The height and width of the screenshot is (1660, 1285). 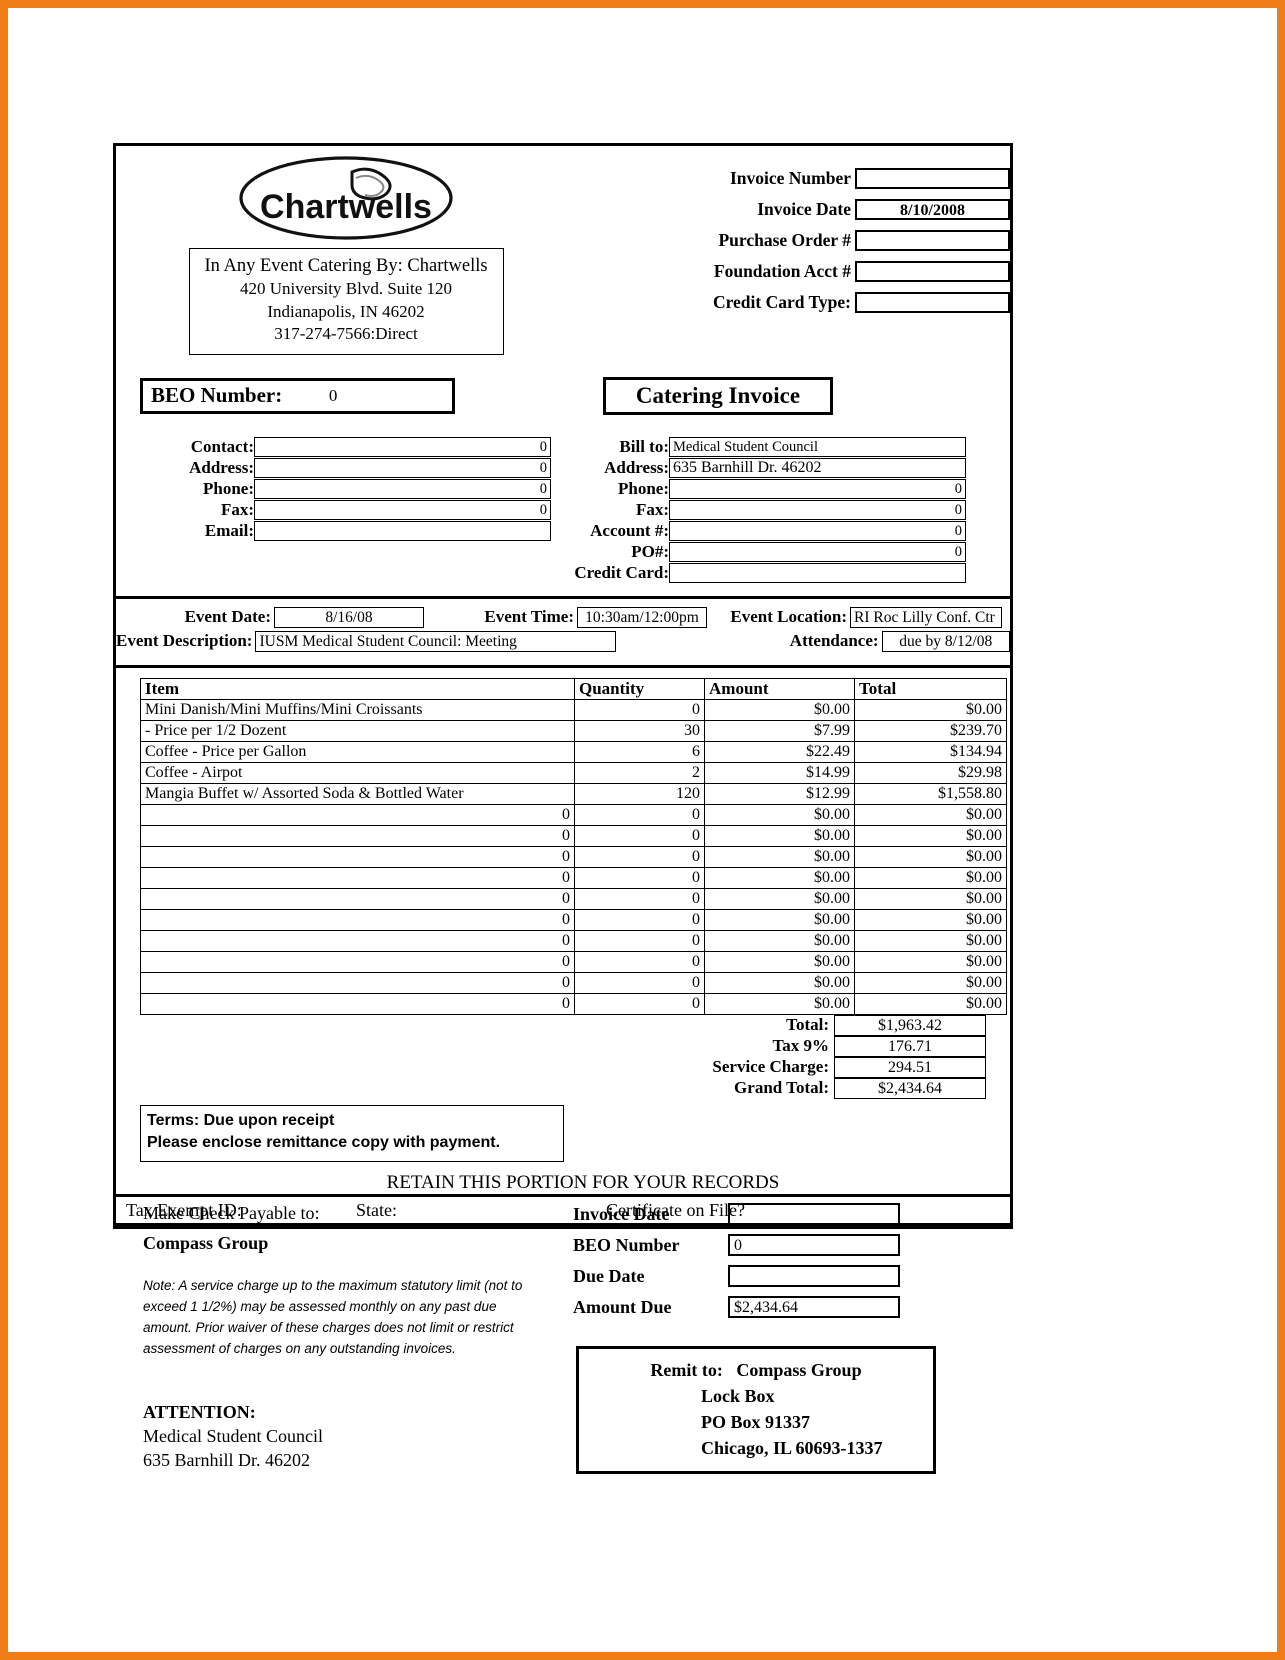 What do you see at coordinates (932, 178) in the screenshot?
I see `invoice-number-input` at bounding box center [932, 178].